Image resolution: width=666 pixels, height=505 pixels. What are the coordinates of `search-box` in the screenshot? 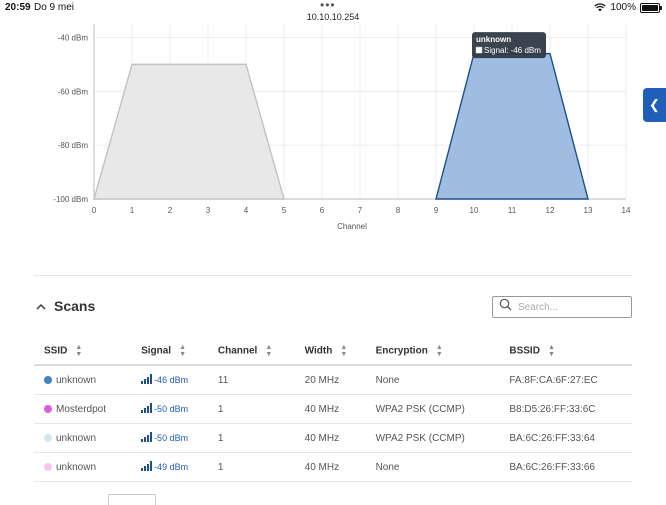 It's located at (562, 307).